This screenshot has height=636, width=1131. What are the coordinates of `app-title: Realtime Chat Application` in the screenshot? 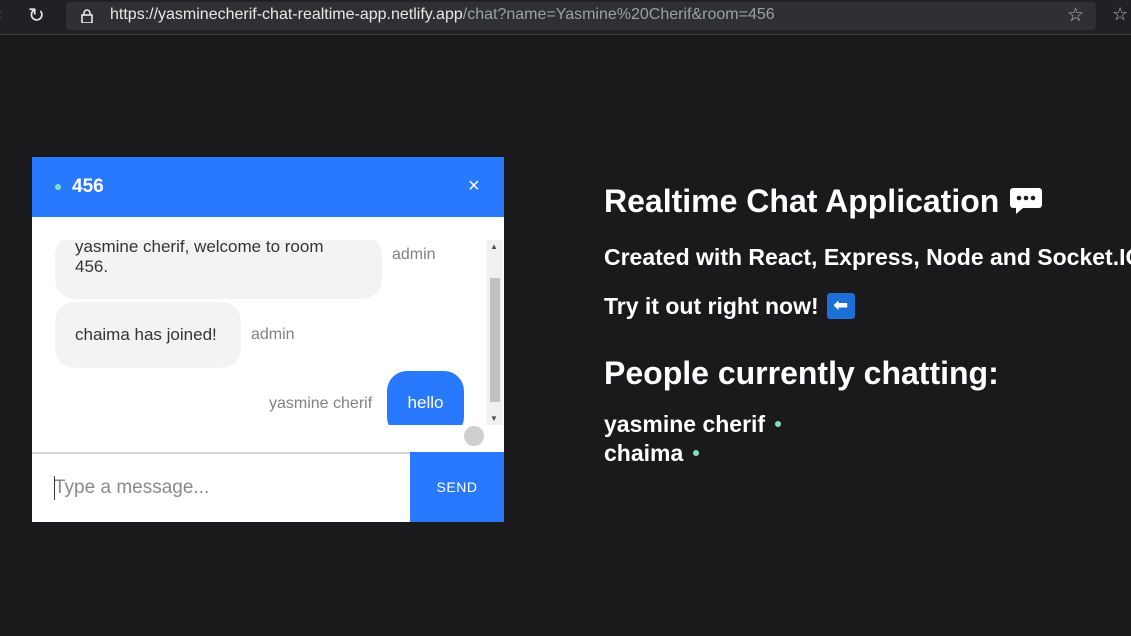 It's located at (867, 201).